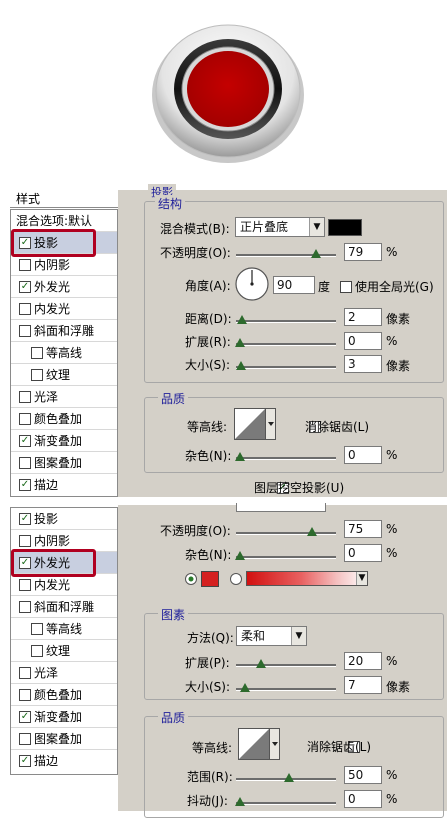 The image size is (447, 818). What do you see at coordinates (363, 252) in the screenshot?
I see `opacity-input: 79` at bounding box center [363, 252].